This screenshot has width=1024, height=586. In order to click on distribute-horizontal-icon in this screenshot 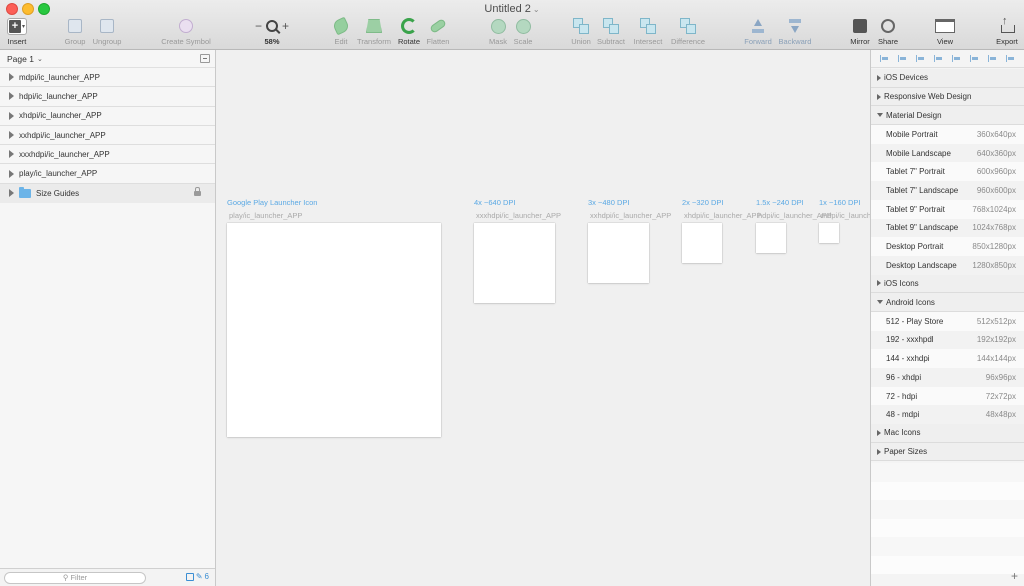, I will do `click(992, 58)`.